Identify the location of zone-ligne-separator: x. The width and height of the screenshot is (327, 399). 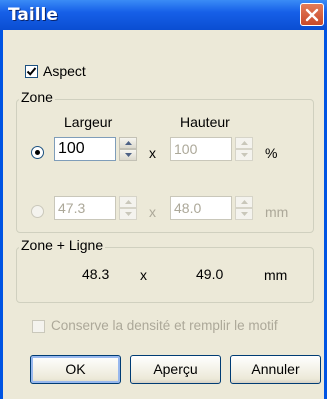
(143, 275).